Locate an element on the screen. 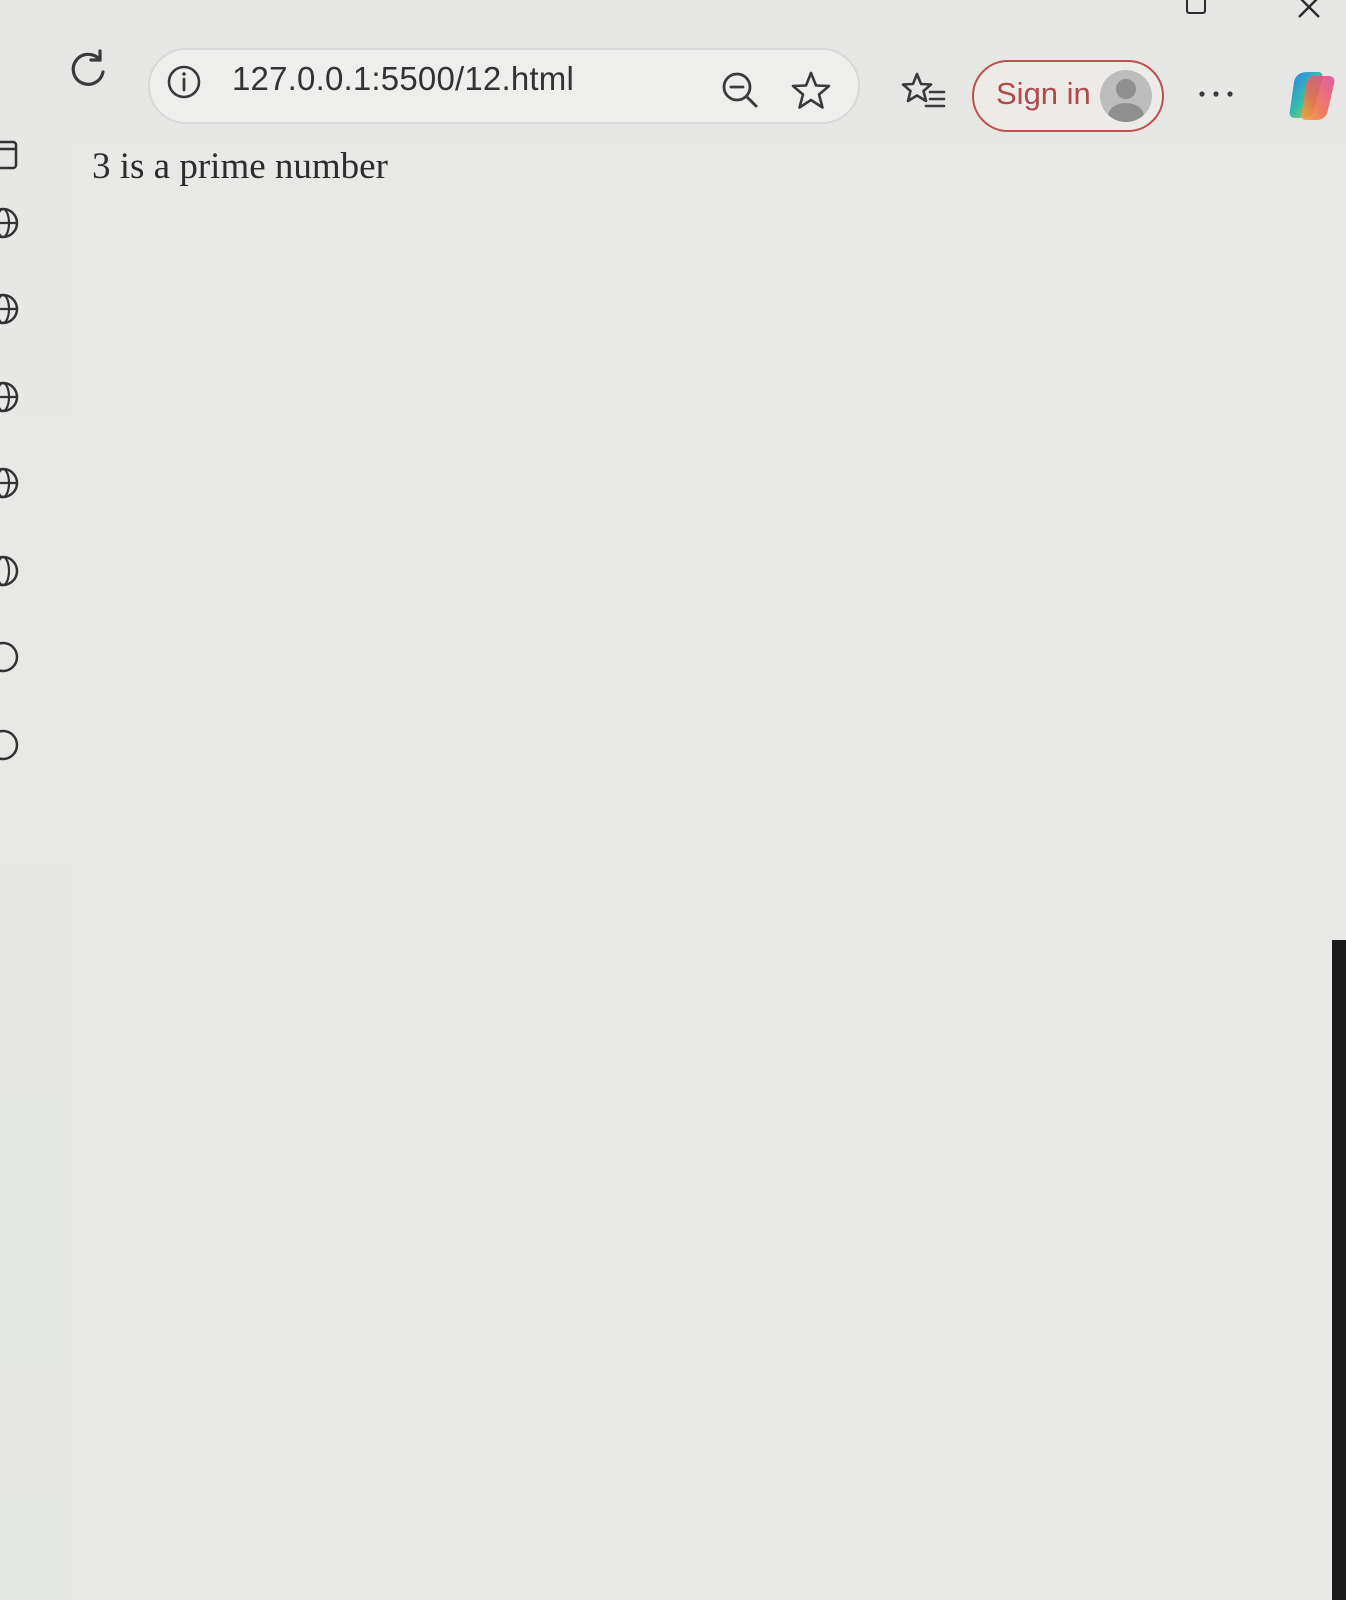 The width and height of the screenshot is (1346, 1600). sign-in-button: Sign in is located at coordinates (1068, 96).